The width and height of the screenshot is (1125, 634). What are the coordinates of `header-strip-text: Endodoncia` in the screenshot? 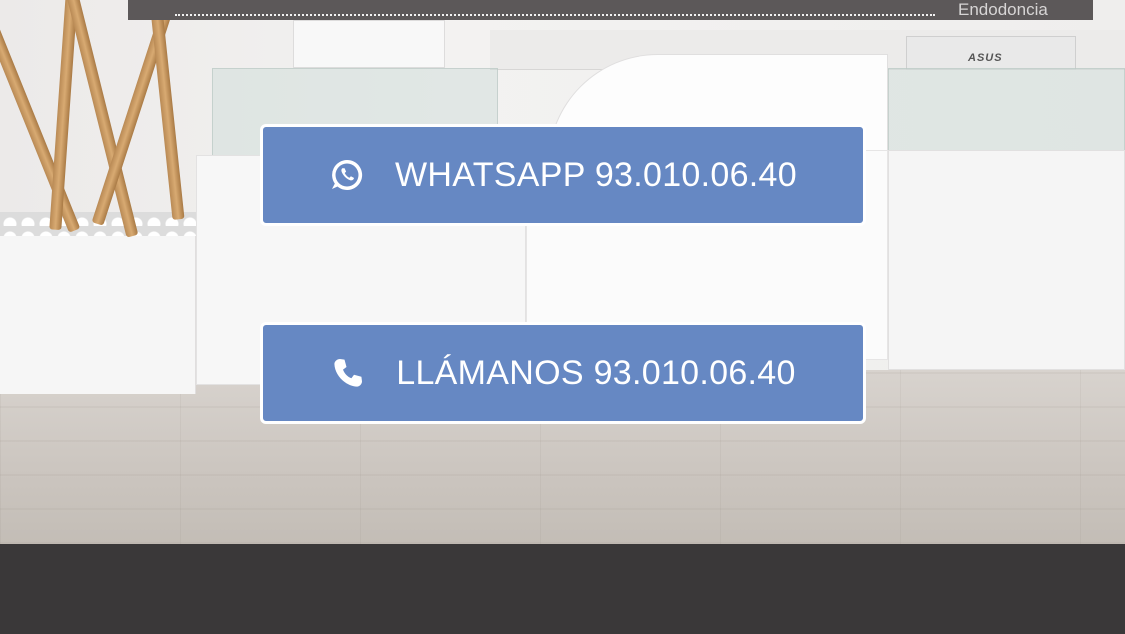 It's located at (1003, 9).